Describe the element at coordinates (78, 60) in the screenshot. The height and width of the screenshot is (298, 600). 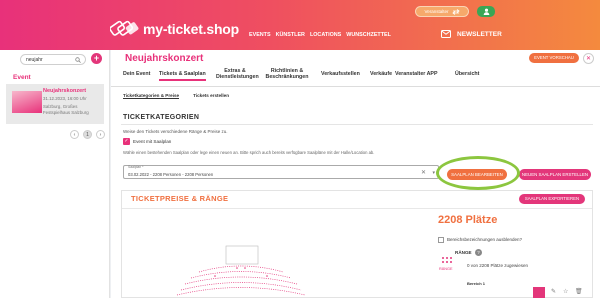
I see `search-icon` at that location.